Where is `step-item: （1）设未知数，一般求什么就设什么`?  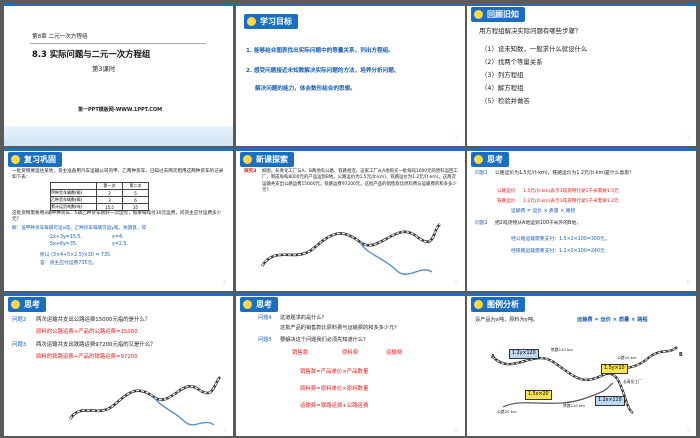 step-item: （1）设未知数，一般求什么就设什么 is located at coordinates (534, 49).